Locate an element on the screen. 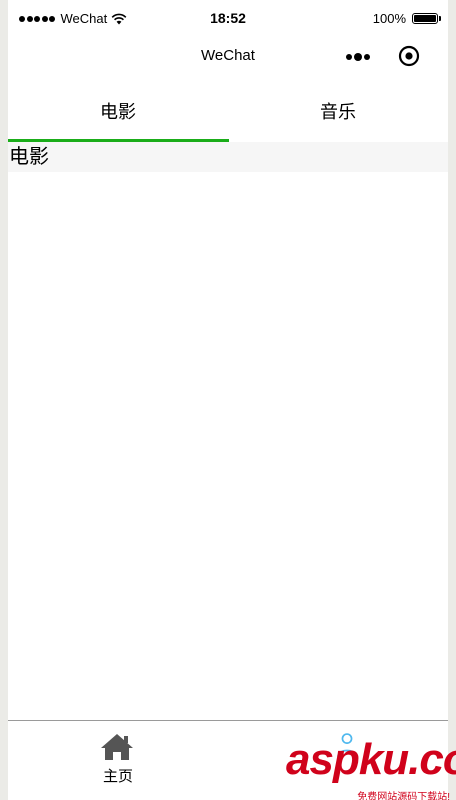  status-right: 100% is located at coordinates (406, 18).